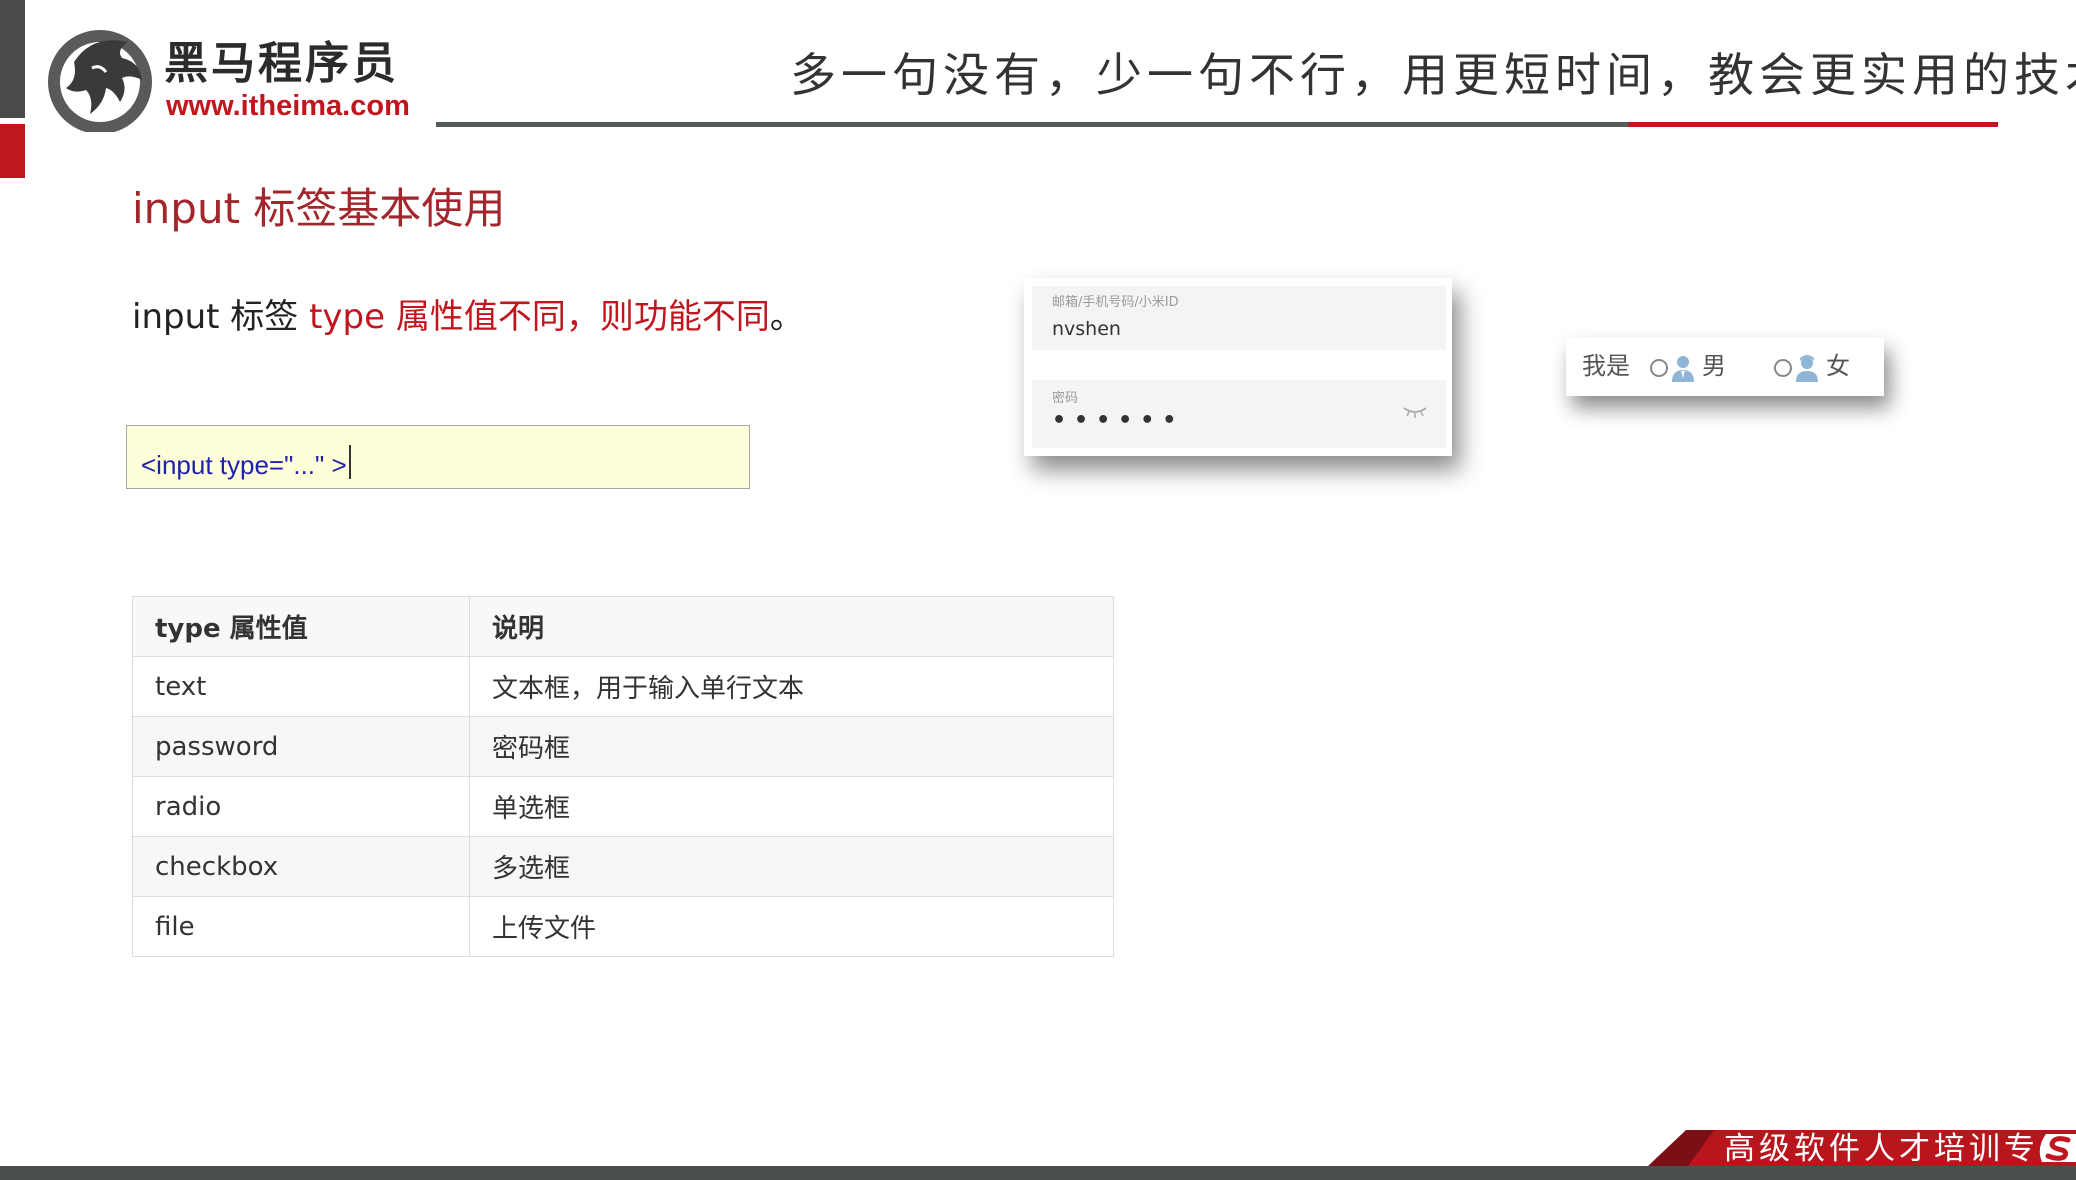  I want to click on brand-s-logo-icon, so click(2057, 1148).